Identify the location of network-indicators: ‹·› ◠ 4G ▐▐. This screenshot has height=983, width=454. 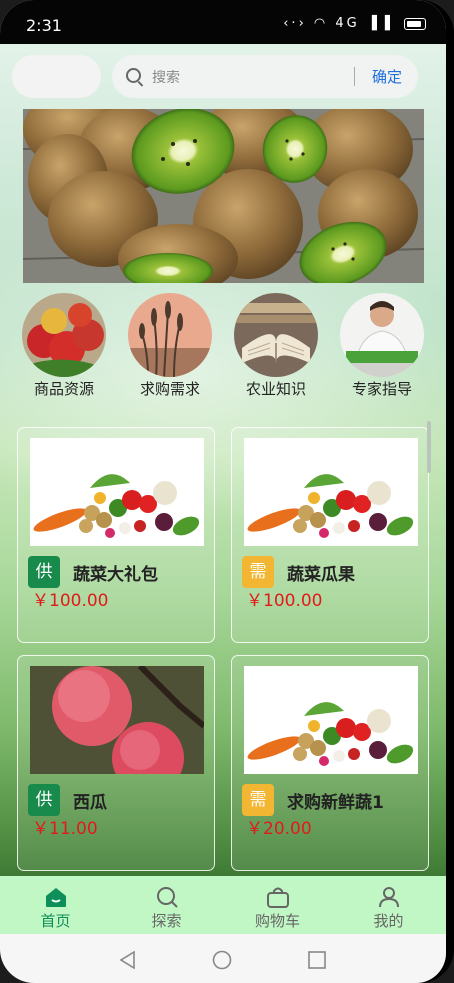
(338, 23).